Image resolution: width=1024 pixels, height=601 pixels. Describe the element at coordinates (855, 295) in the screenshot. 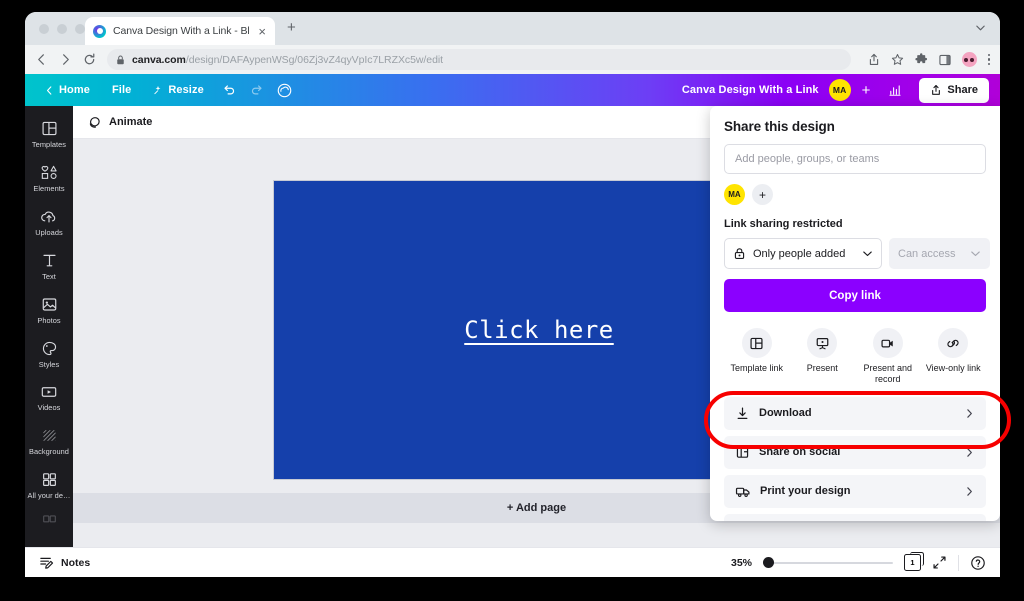

I see `copy-link-button: Copy link` at that location.